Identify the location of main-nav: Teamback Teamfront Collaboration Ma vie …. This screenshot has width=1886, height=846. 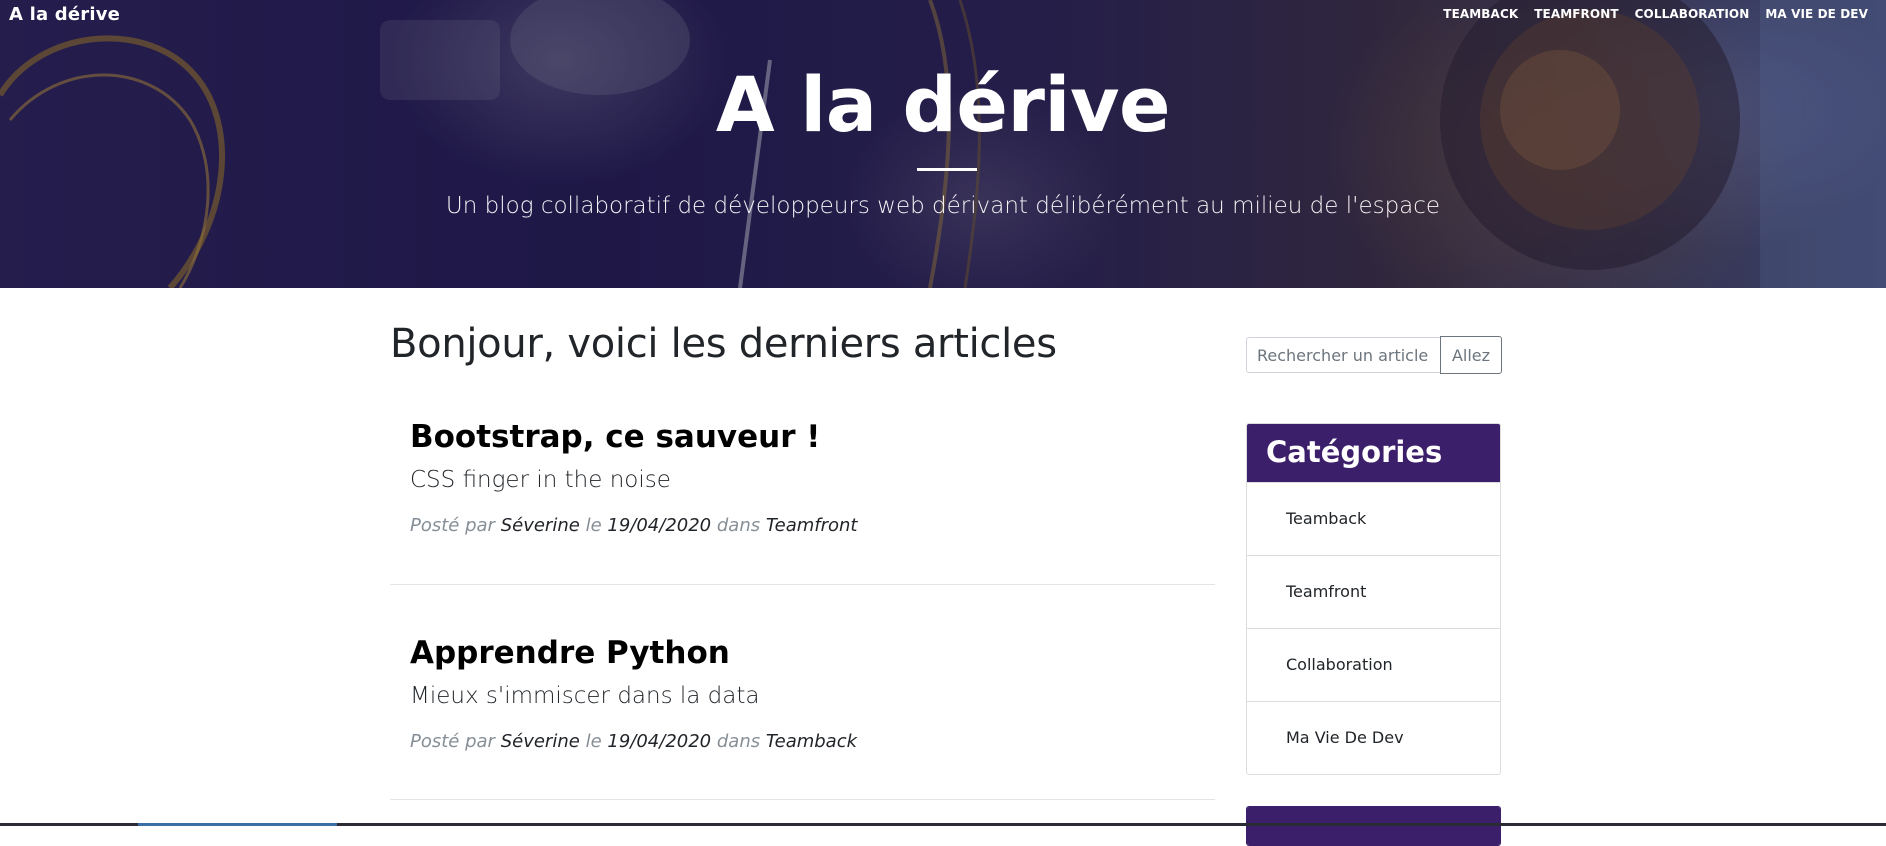
(1655, 14).